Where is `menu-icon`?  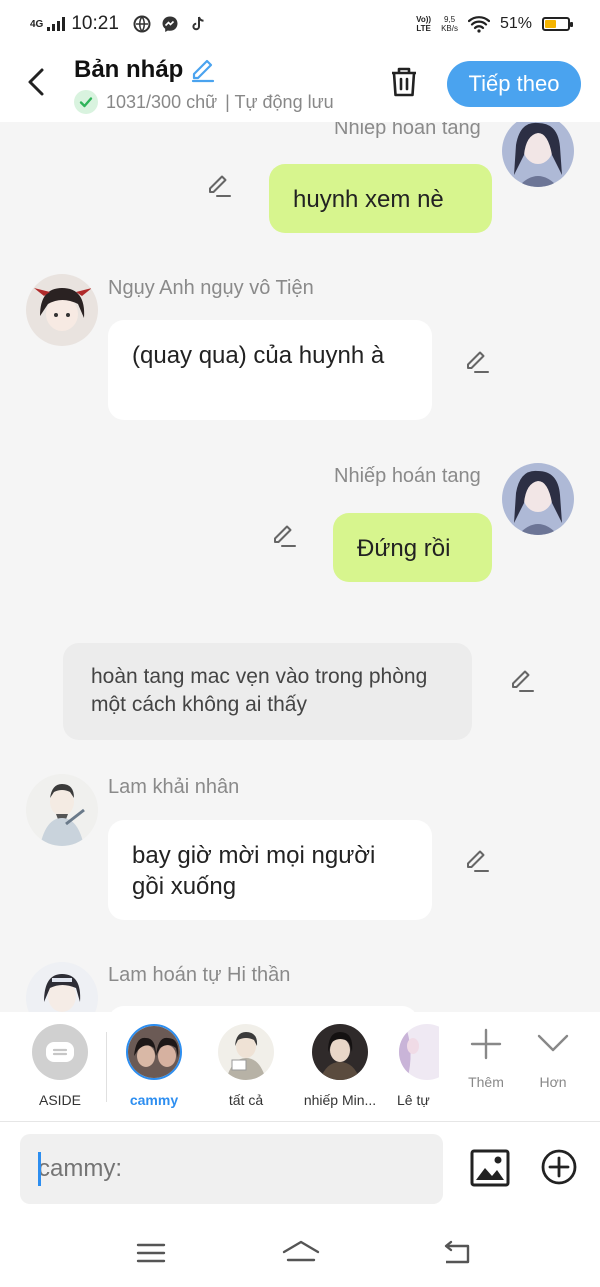
menu-icon is located at coordinates (151, 1253).